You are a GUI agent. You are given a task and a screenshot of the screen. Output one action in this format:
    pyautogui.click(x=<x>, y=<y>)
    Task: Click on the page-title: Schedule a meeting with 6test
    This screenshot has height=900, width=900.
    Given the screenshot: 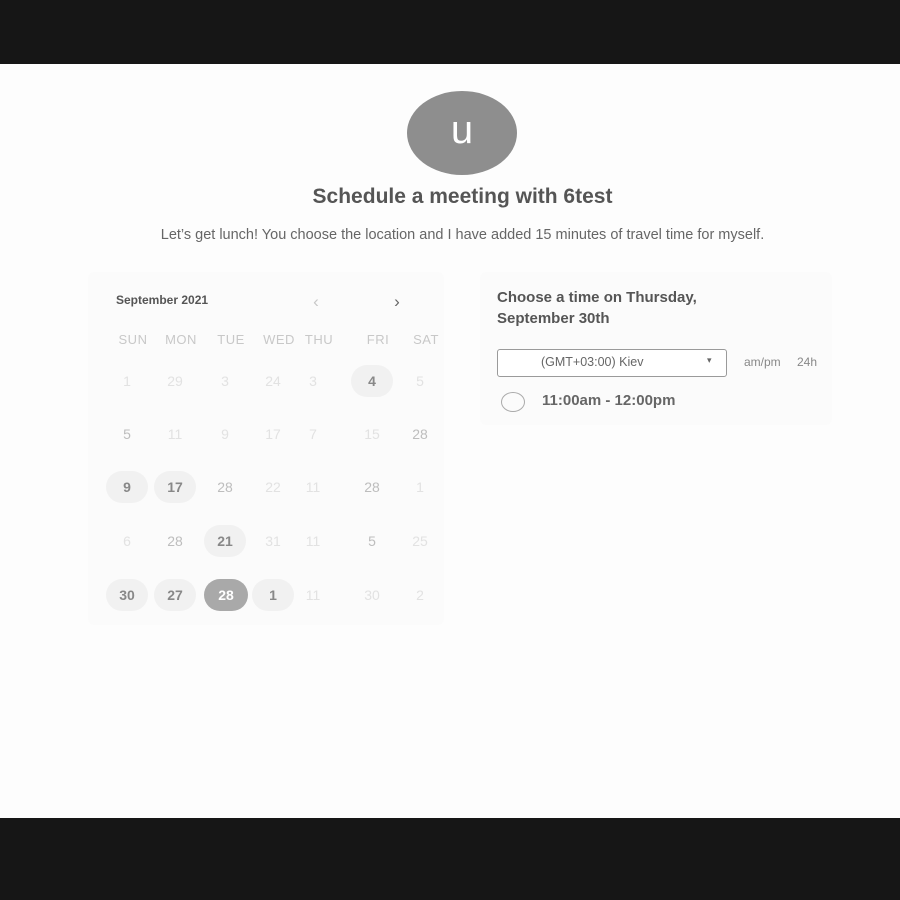 What is the action you would take?
    pyautogui.click(x=462, y=196)
    